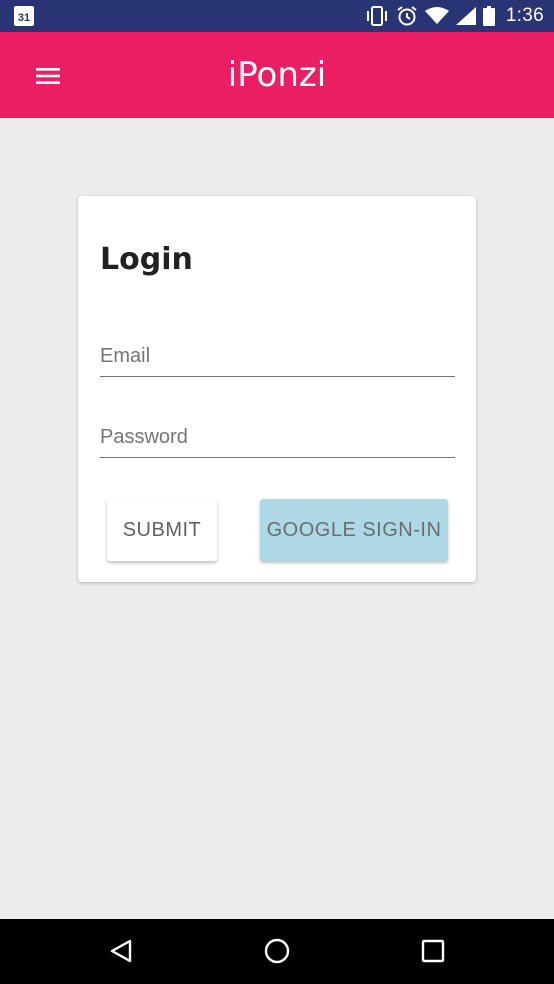 The image size is (554, 984). I want to click on hamburger-menu-icon, so click(48, 76).